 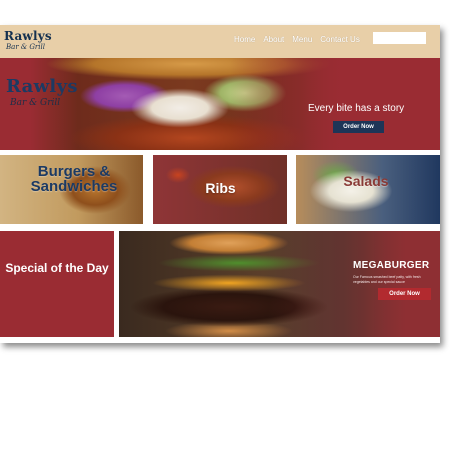 What do you see at coordinates (368, 189) in the screenshot?
I see `category-salads: Salads` at bounding box center [368, 189].